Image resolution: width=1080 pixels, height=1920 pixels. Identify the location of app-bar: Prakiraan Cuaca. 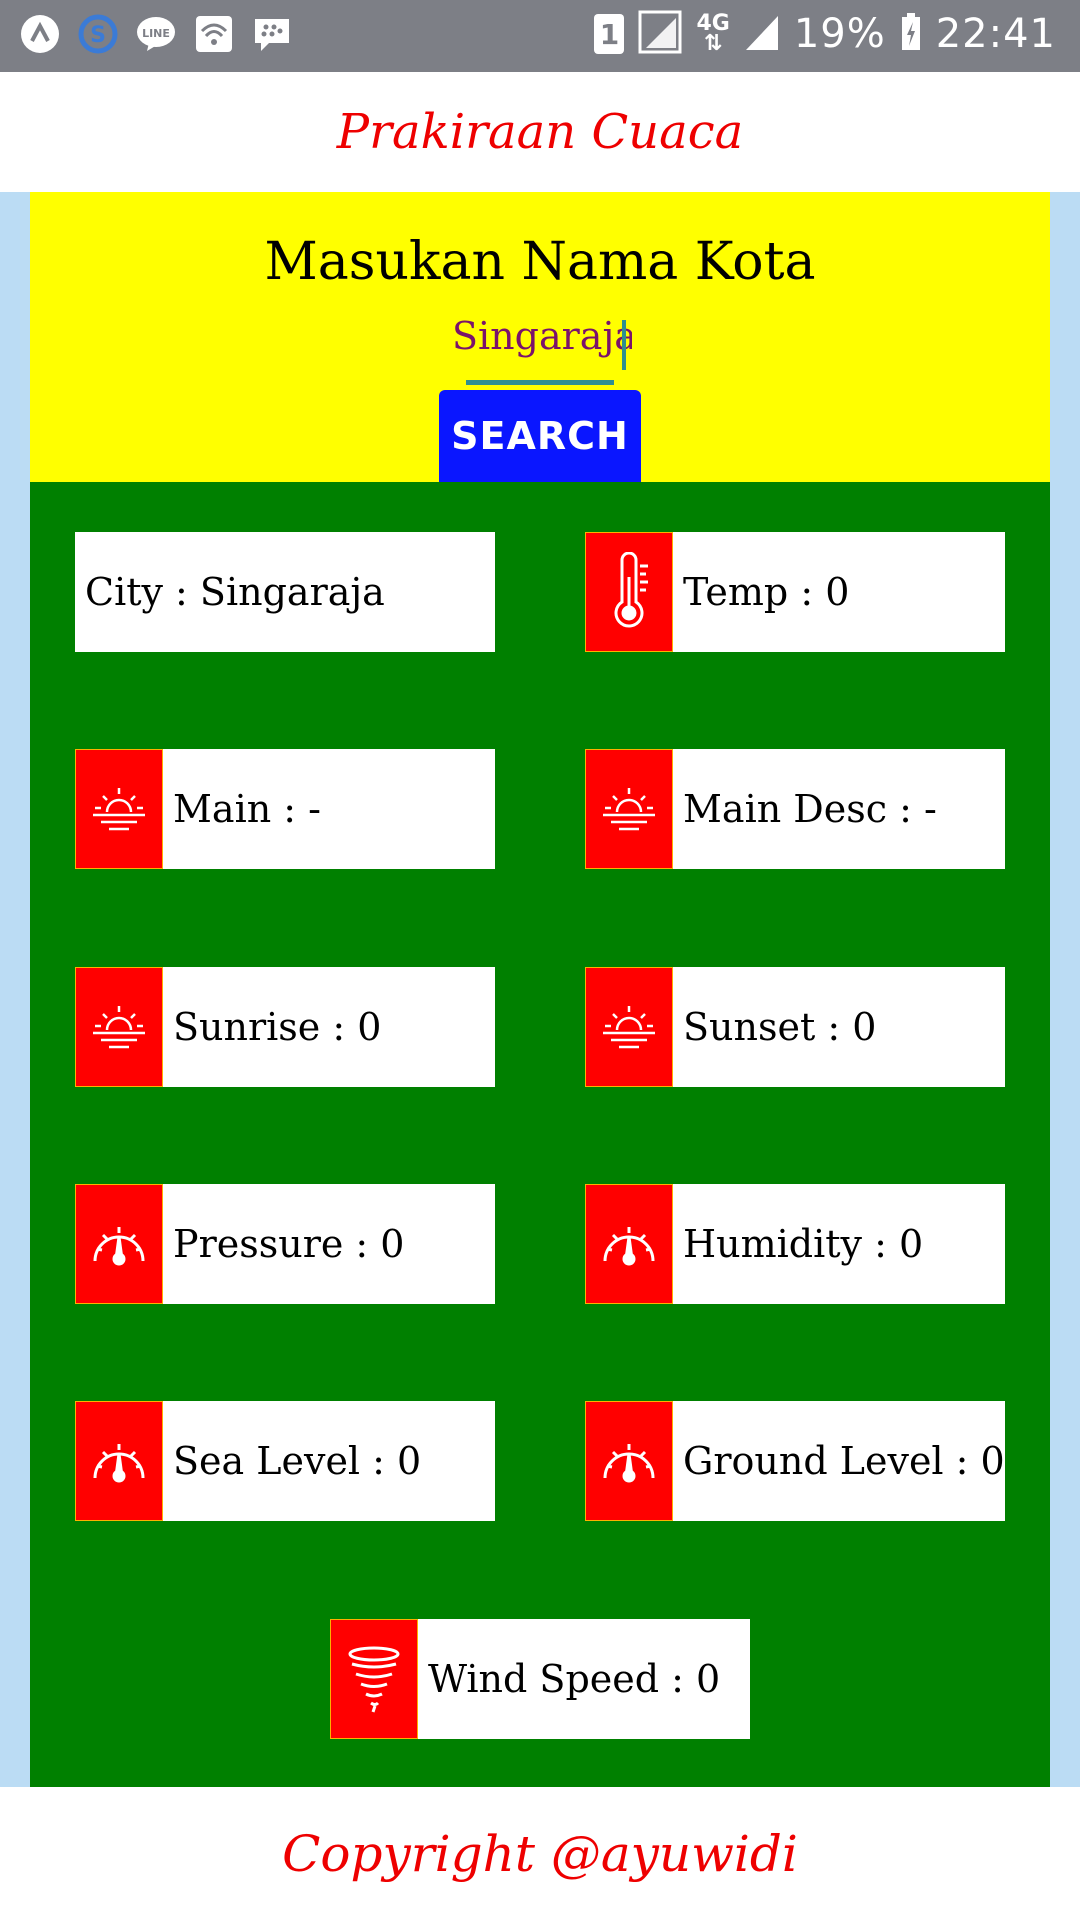
(540, 132).